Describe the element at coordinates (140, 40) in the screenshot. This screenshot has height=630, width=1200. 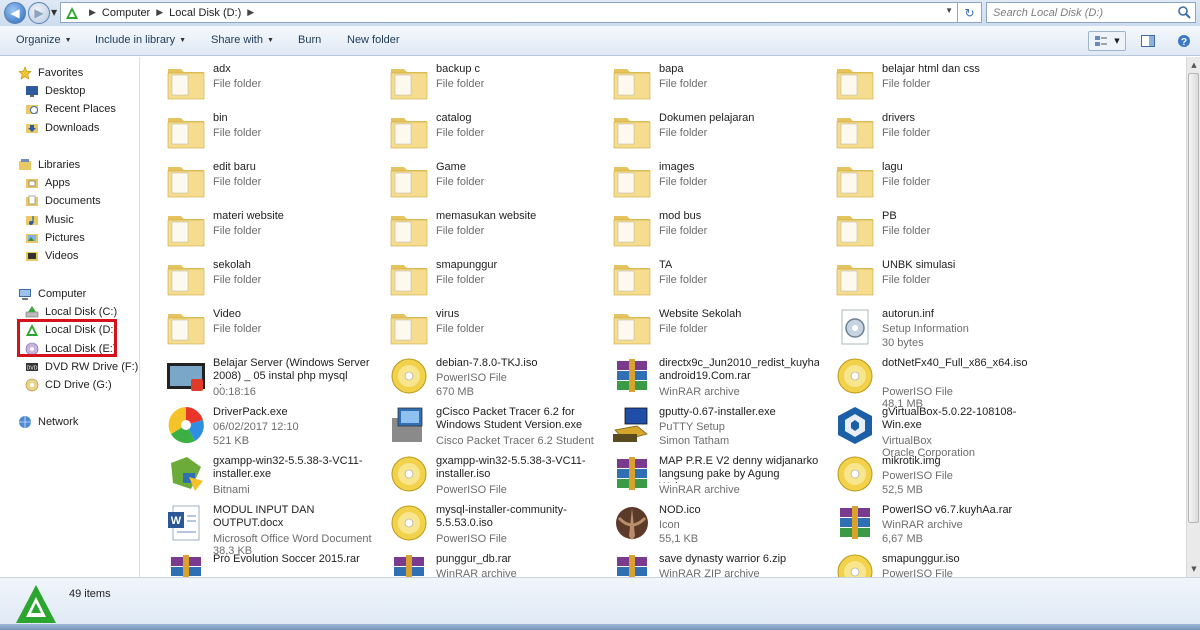
I see `include-in-library-button: Include in library ▼` at that location.